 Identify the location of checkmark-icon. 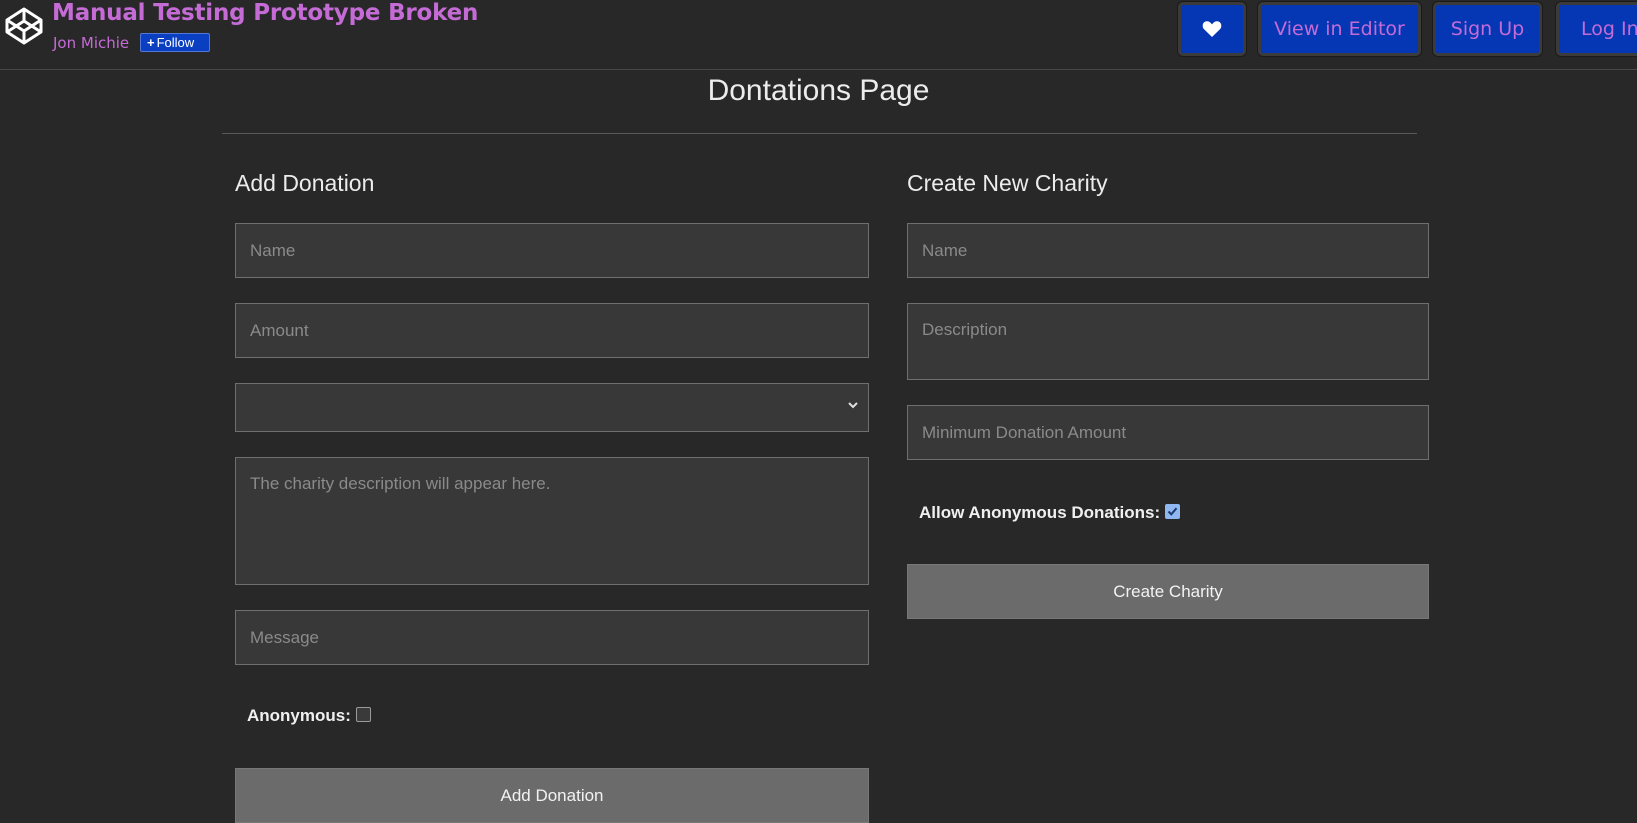
(1172, 511).